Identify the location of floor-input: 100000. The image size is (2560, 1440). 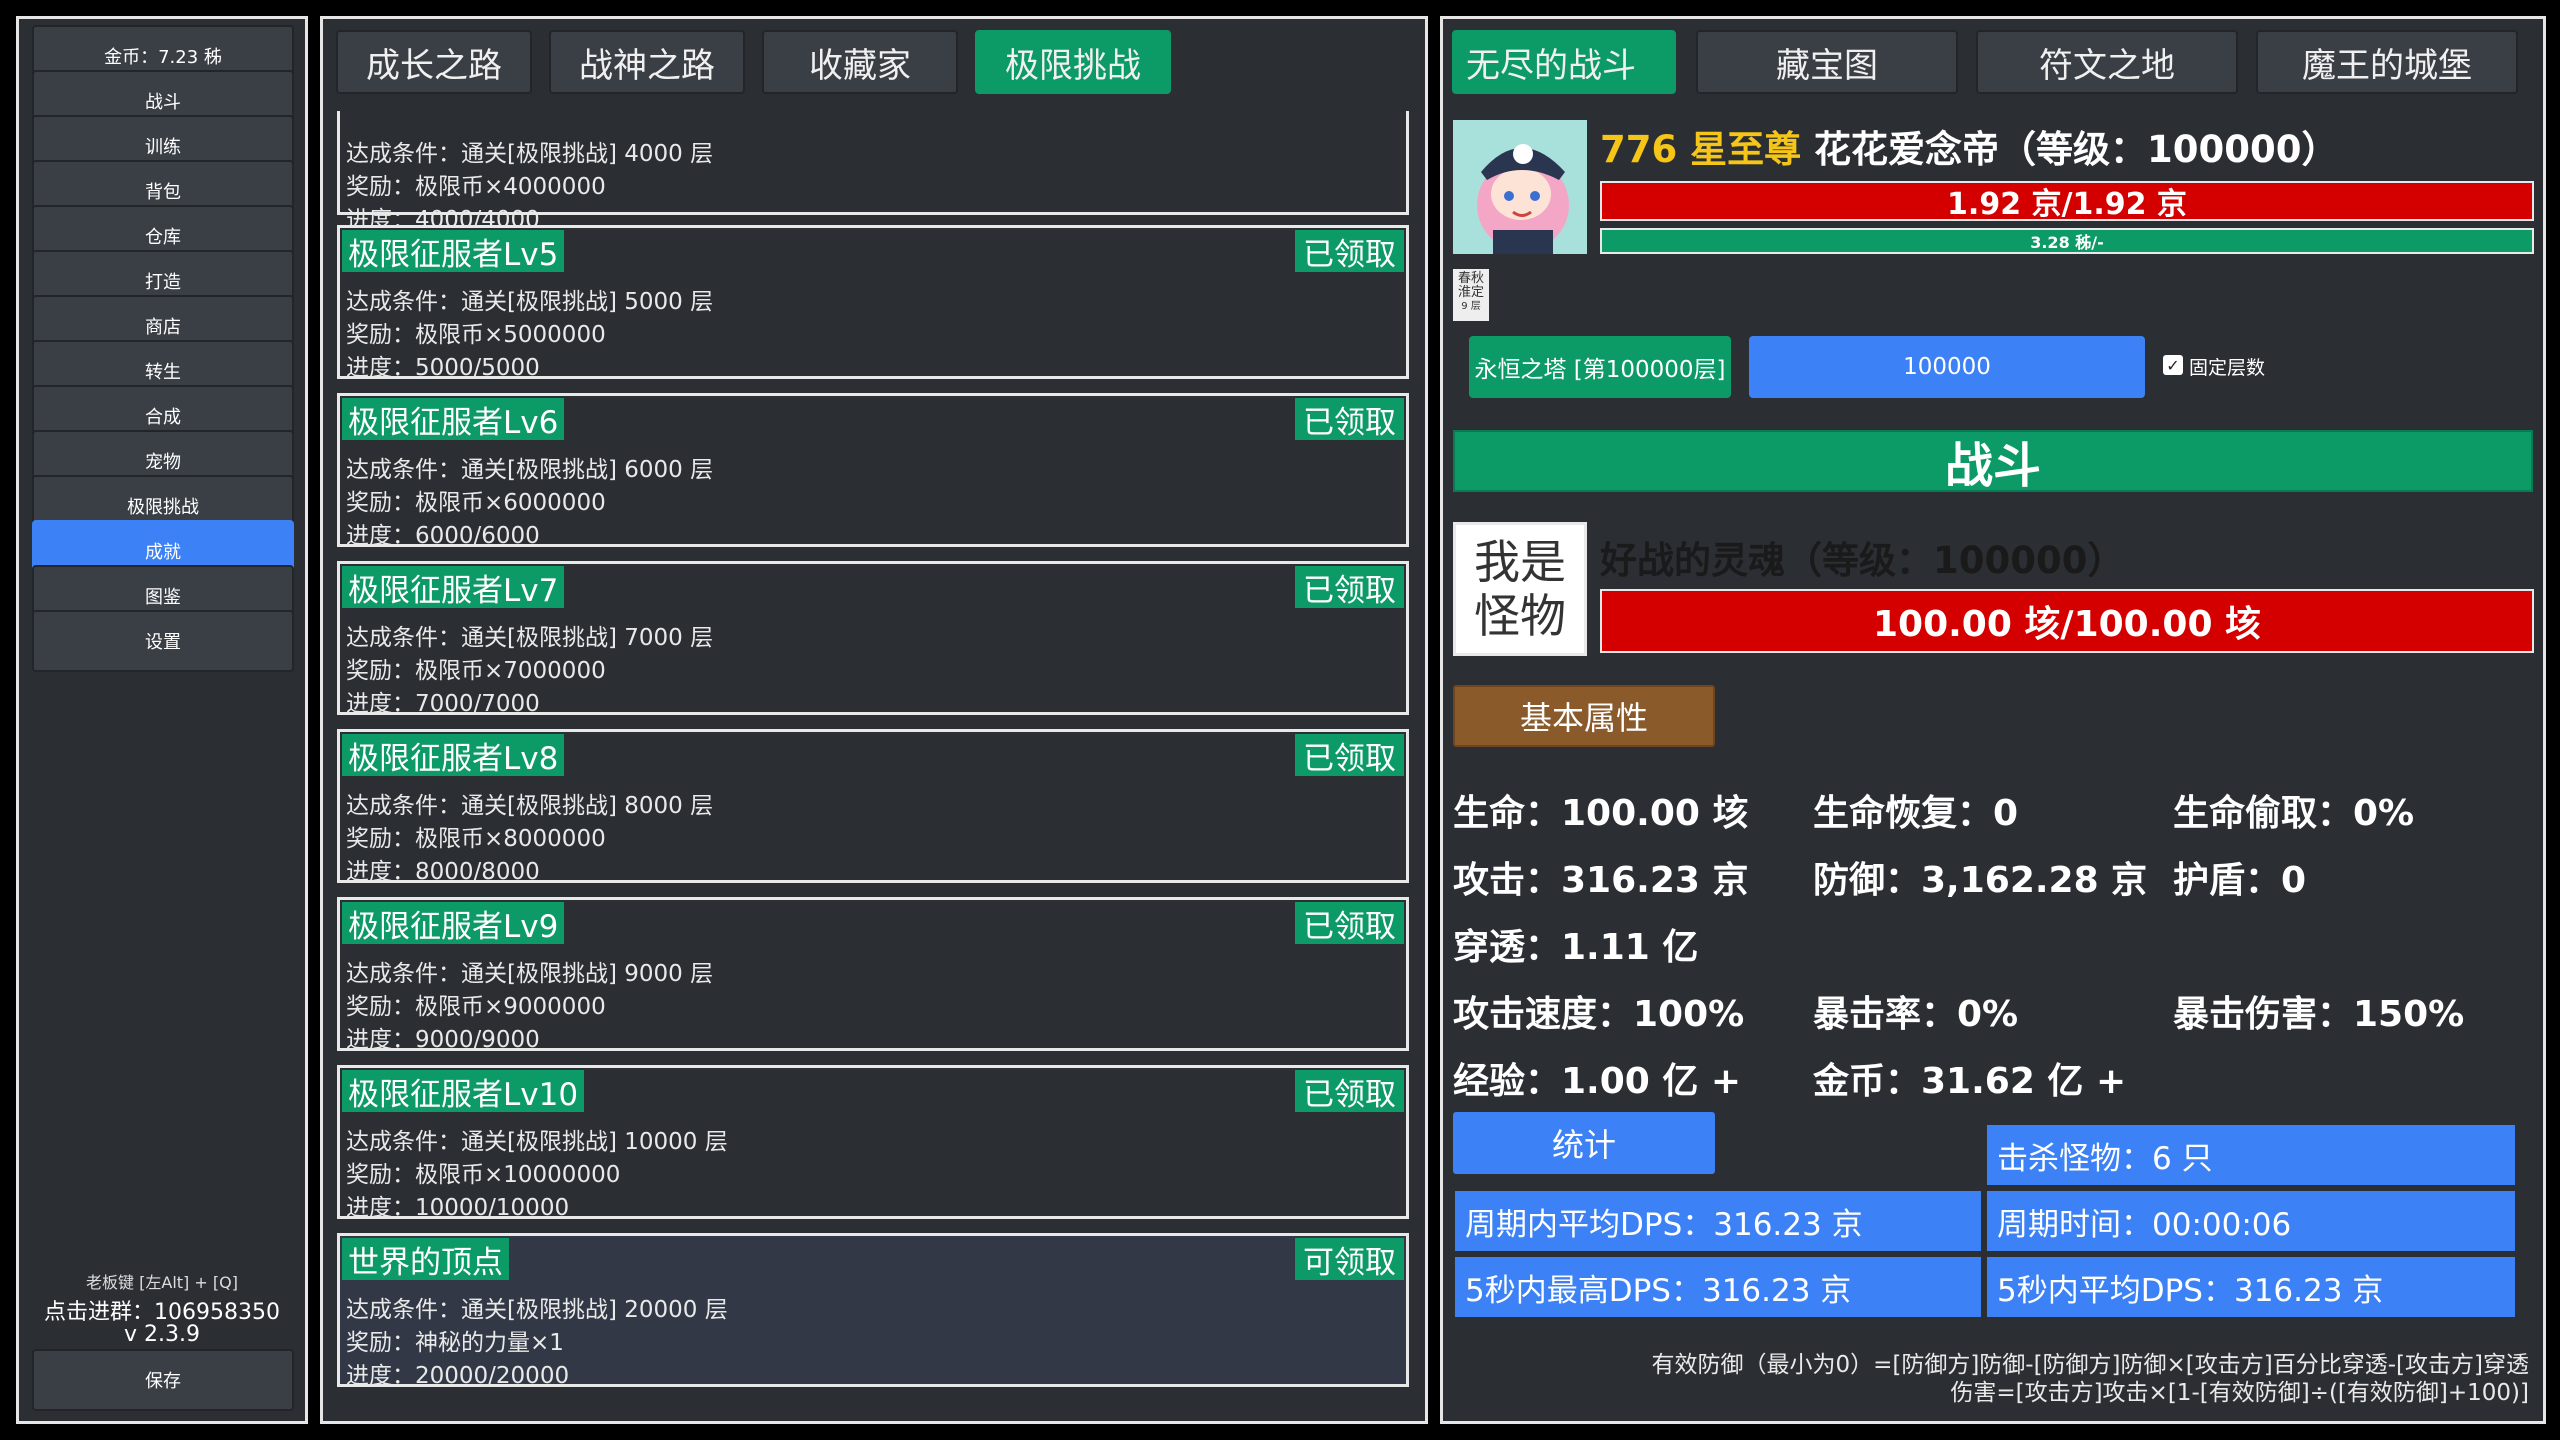
(1947, 367).